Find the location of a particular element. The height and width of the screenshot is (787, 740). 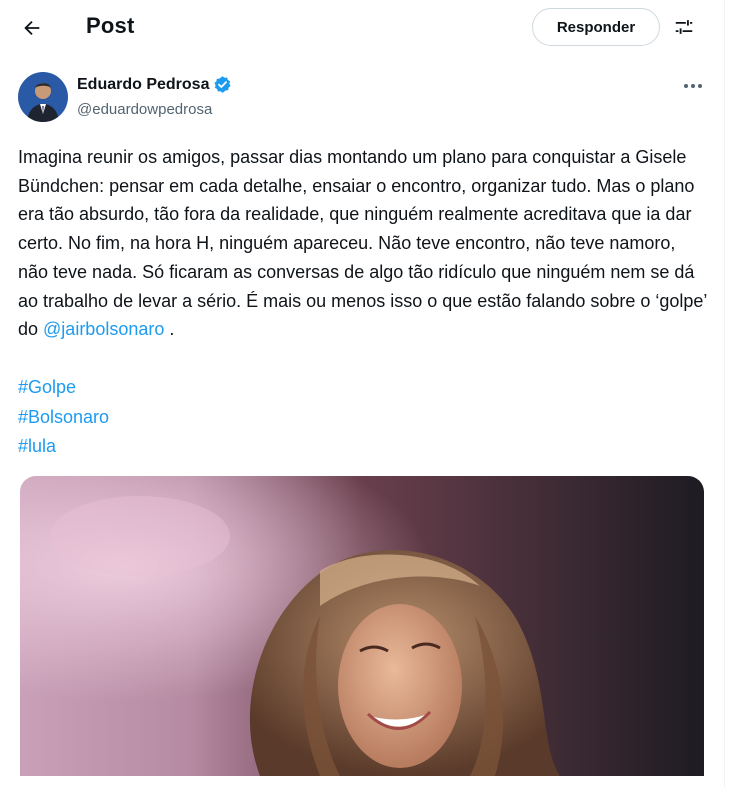

avatar is located at coordinates (43, 97).